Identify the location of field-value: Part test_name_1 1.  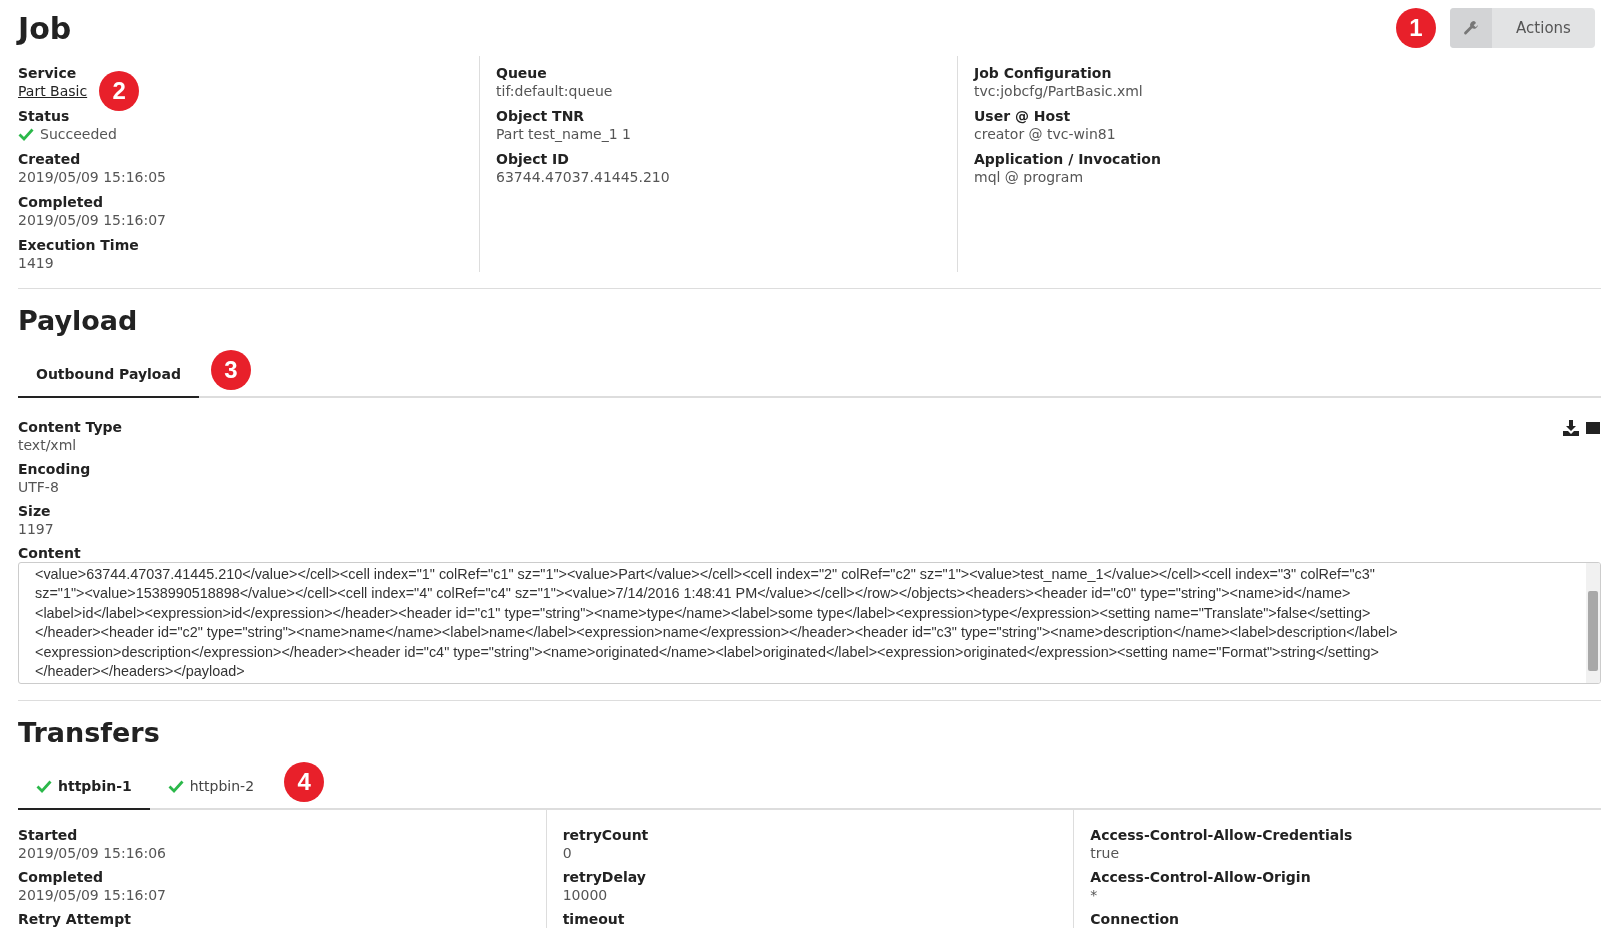
(563, 134).